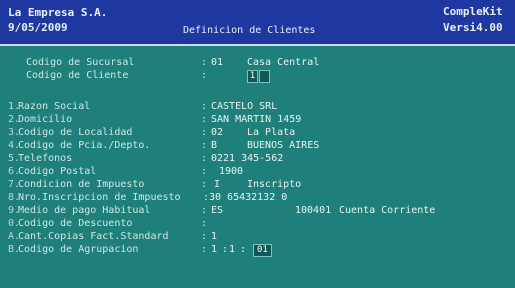 This screenshot has width=515, height=288. I want to click on sucursal-name: Casa Central, so click(283, 62).